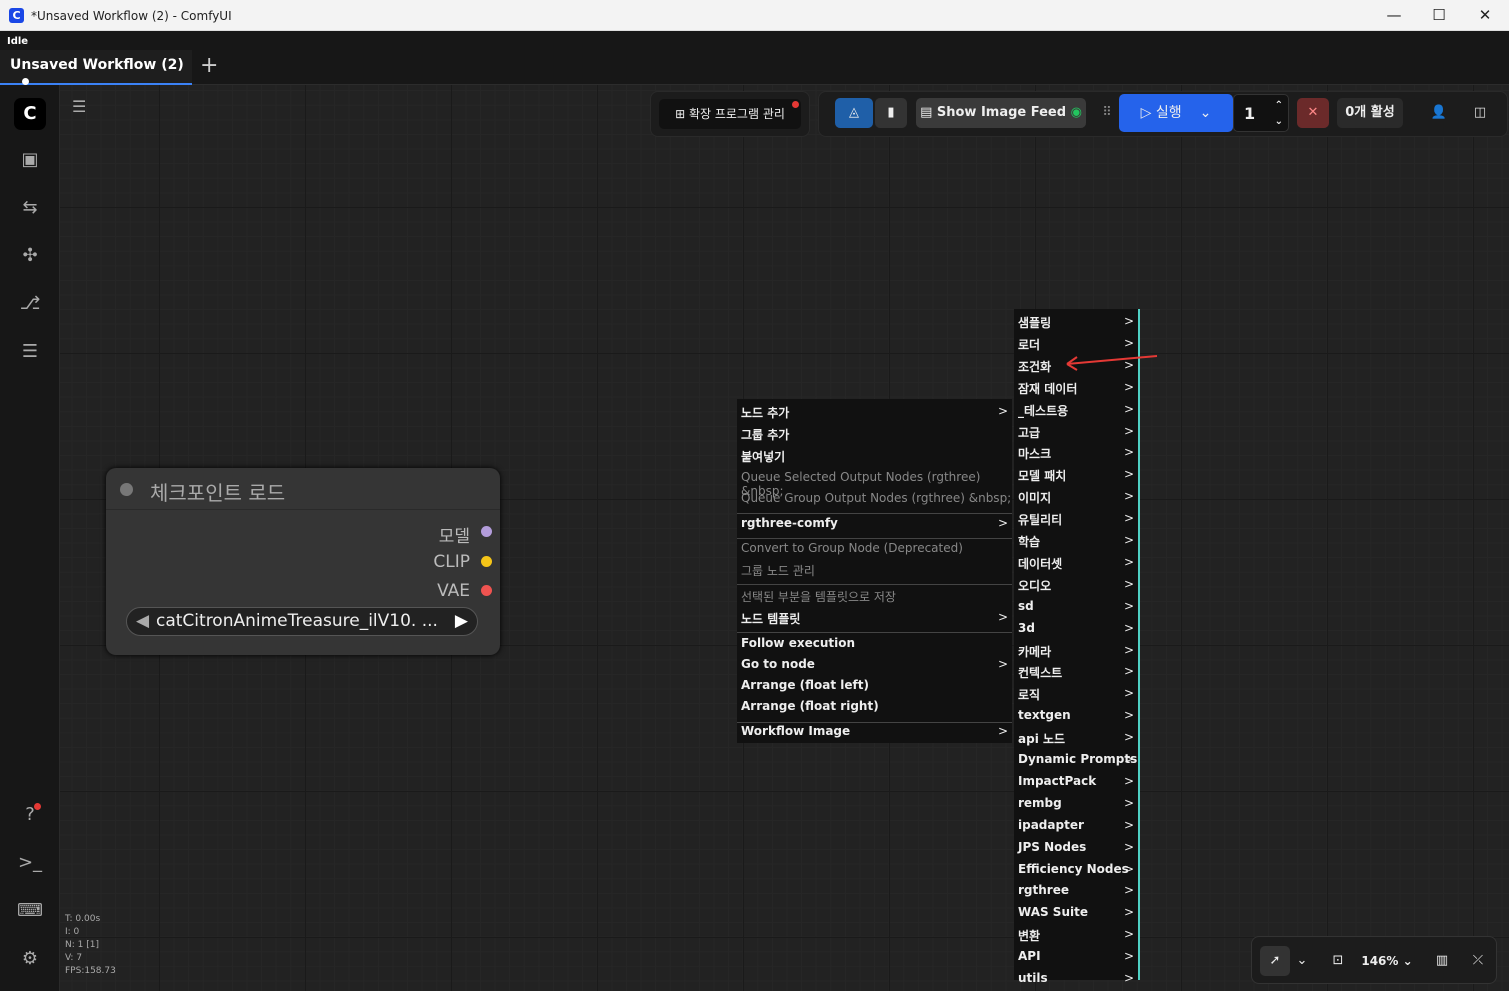  What do you see at coordinates (854, 113) in the screenshot?
I see `mask-editor-icon: ◬` at bounding box center [854, 113].